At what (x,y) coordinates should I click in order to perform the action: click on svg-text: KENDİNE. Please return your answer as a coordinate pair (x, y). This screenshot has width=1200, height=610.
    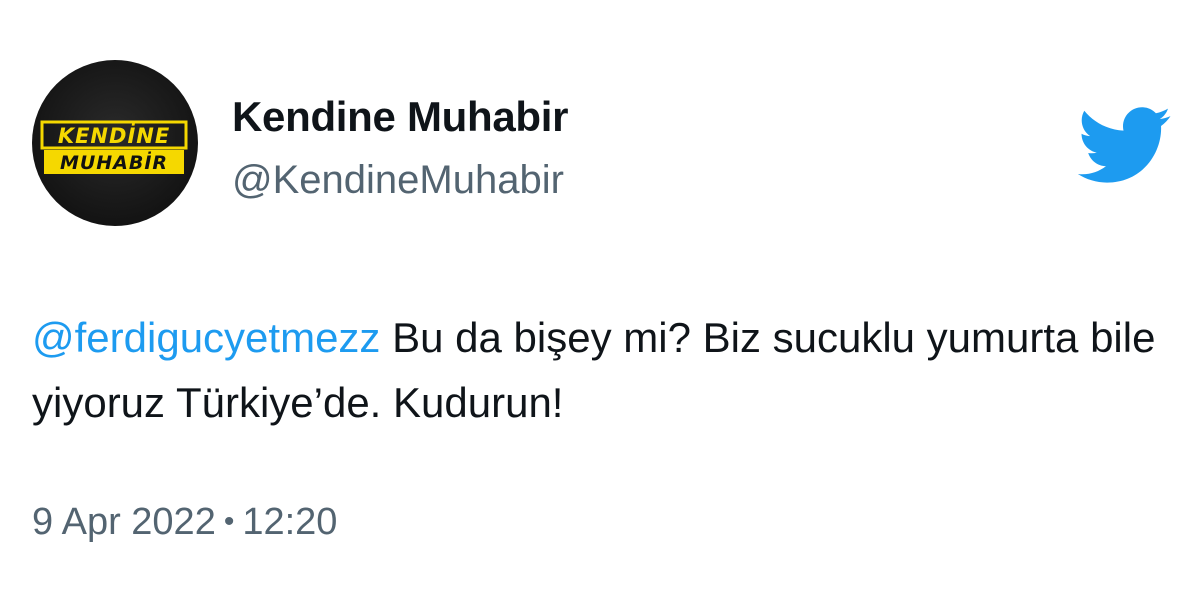
    Looking at the image, I should click on (114, 135).